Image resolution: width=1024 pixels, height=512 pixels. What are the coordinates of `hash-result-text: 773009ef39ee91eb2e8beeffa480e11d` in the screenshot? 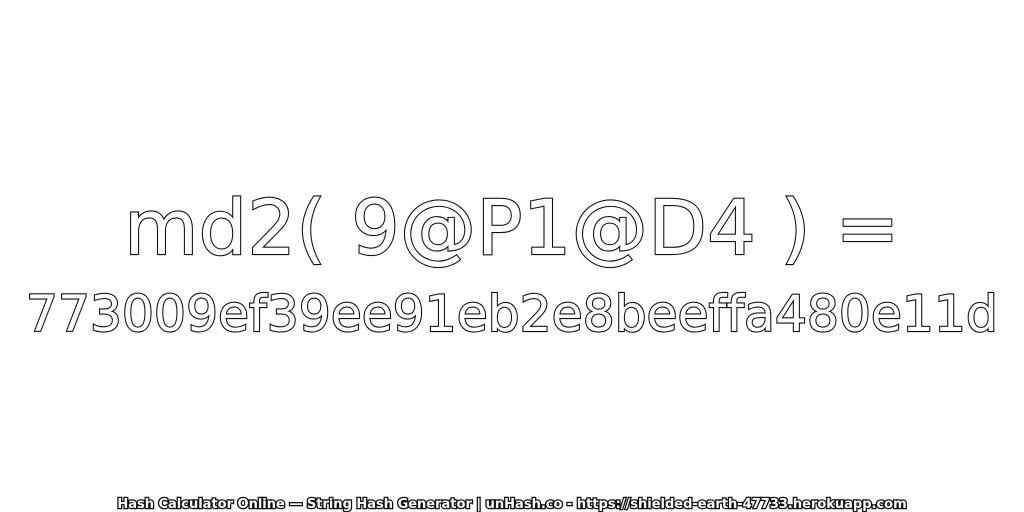 It's located at (512, 314).